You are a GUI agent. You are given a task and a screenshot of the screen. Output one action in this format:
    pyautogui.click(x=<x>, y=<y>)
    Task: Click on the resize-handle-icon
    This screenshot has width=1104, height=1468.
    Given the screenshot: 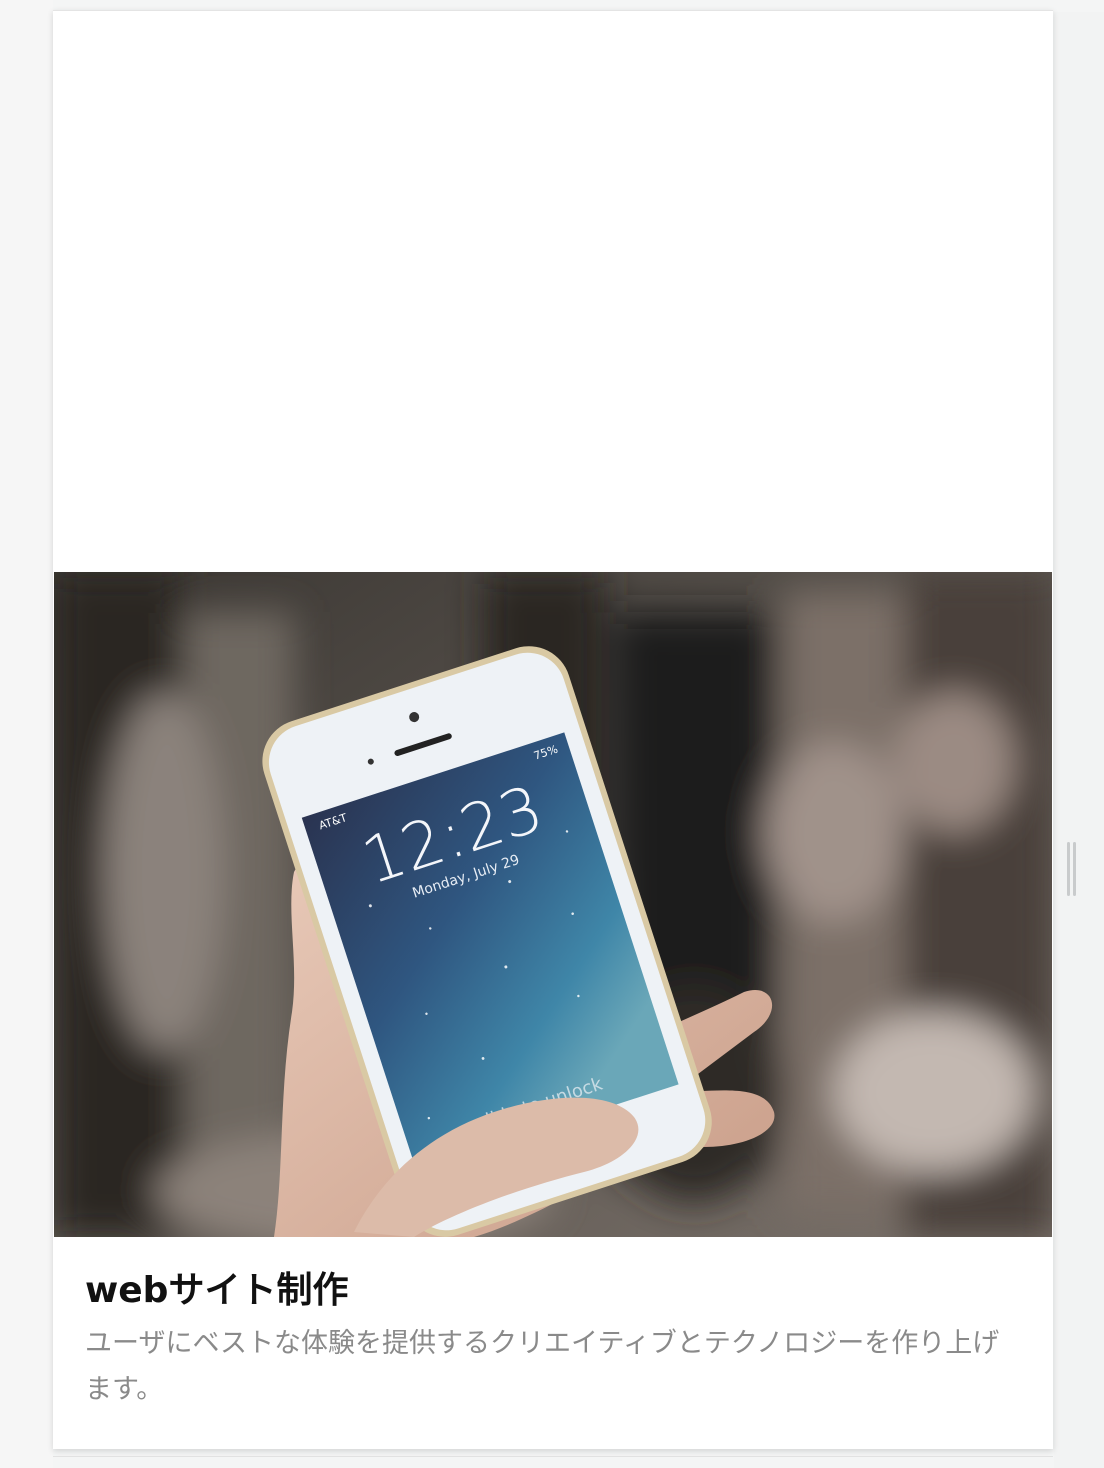 What is the action you would take?
    pyautogui.click(x=1071, y=869)
    